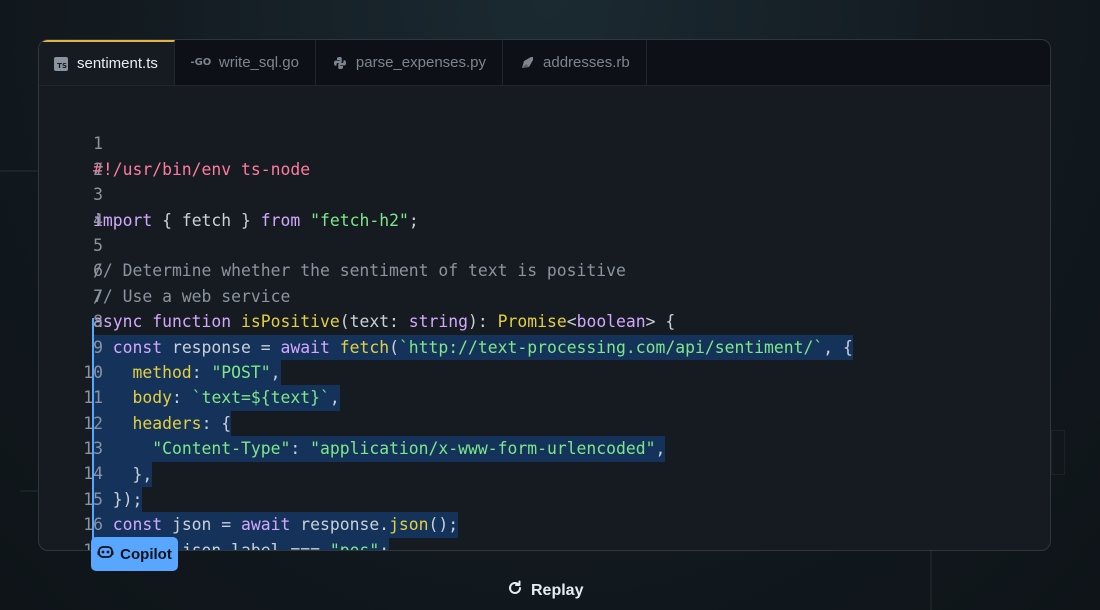 The width and height of the screenshot is (1100, 610). Describe the element at coordinates (258, 62) in the screenshot. I see `tab-label: write_sql.go` at that location.